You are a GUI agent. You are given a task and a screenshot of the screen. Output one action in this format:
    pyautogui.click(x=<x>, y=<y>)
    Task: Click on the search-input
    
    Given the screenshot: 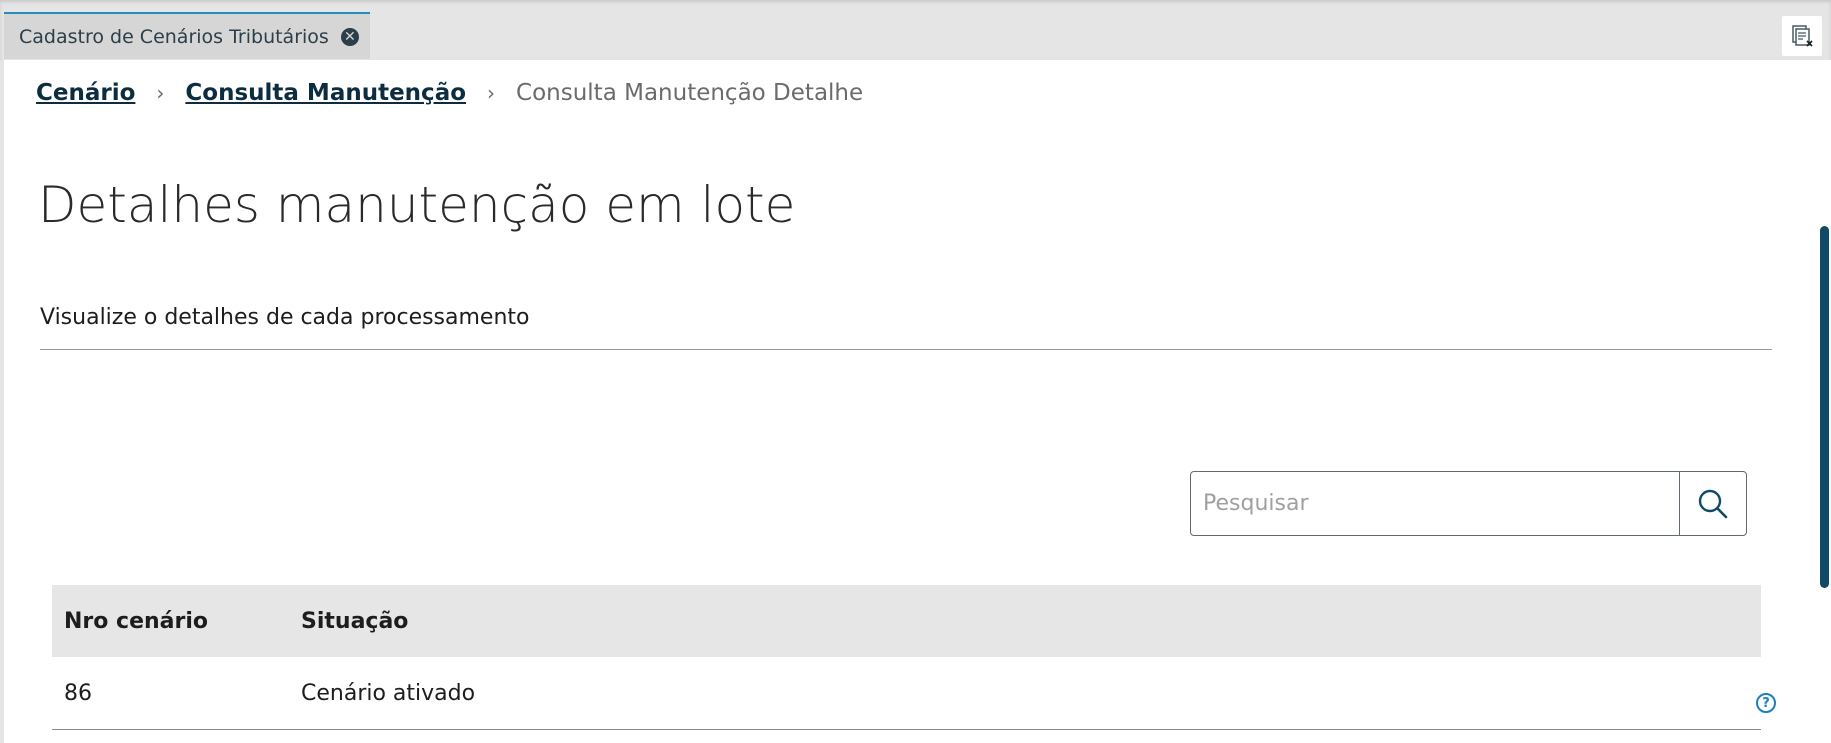 What is the action you would take?
    pyautogui.click(x=1435, y=503)
    